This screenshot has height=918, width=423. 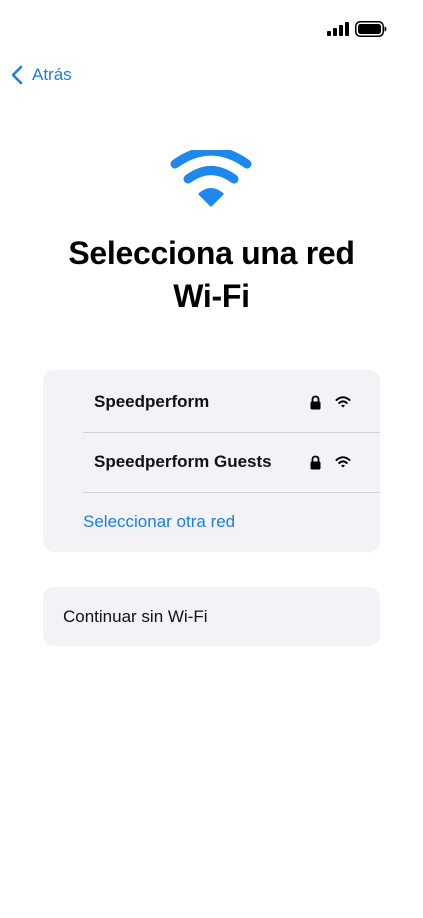 What do you see at coordinates (231, 402) in the screenshot?
I see `network-row-speedperform: Speedperform` at bounding box center [231, 402].